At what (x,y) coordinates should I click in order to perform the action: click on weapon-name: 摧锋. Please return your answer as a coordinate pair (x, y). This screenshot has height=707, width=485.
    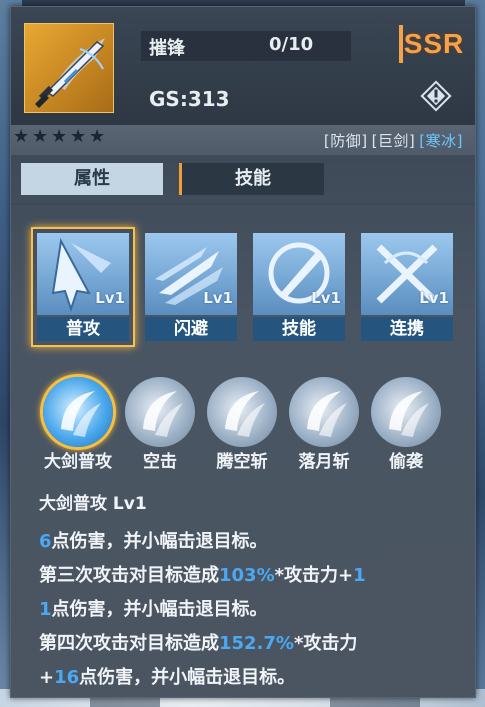
    Looking at the image, I should click on (167, 48).